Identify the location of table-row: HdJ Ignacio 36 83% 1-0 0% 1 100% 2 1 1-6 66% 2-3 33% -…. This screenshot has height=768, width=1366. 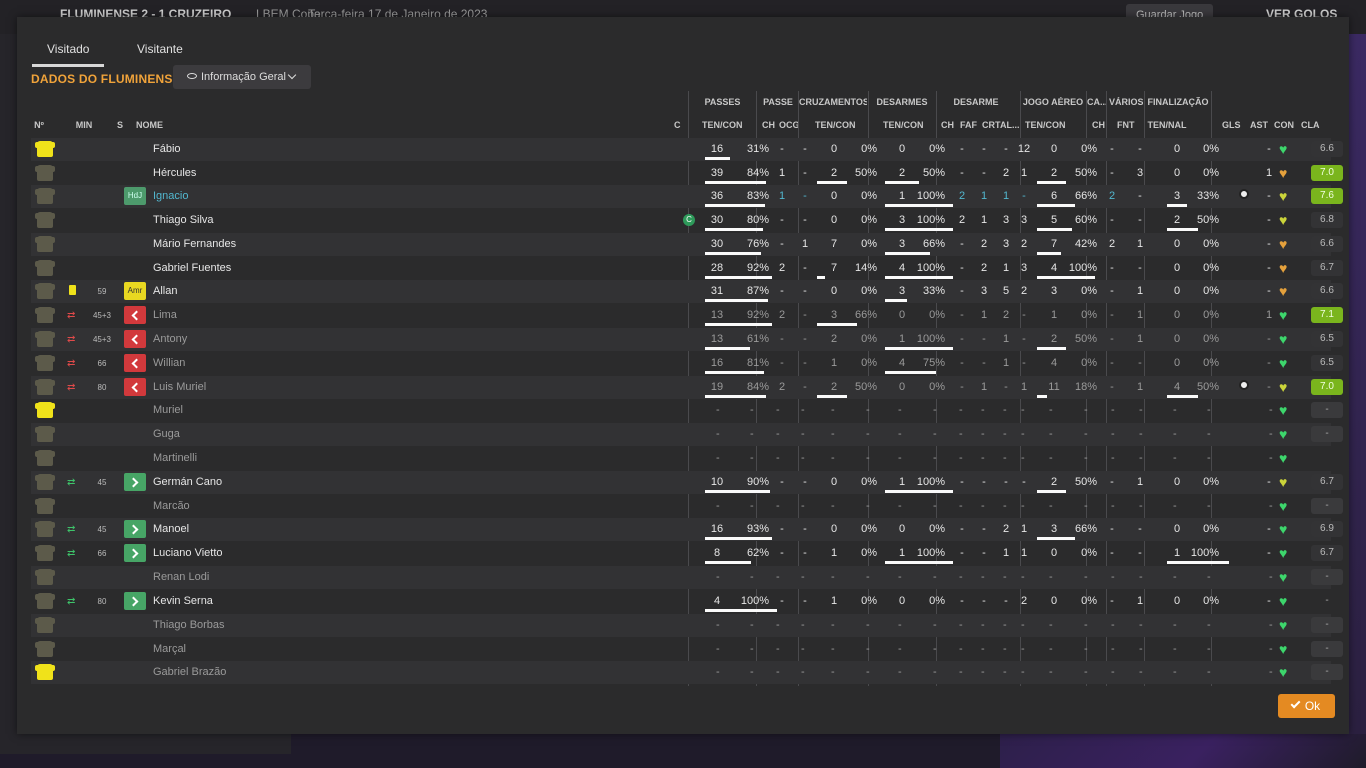
(687, 196).